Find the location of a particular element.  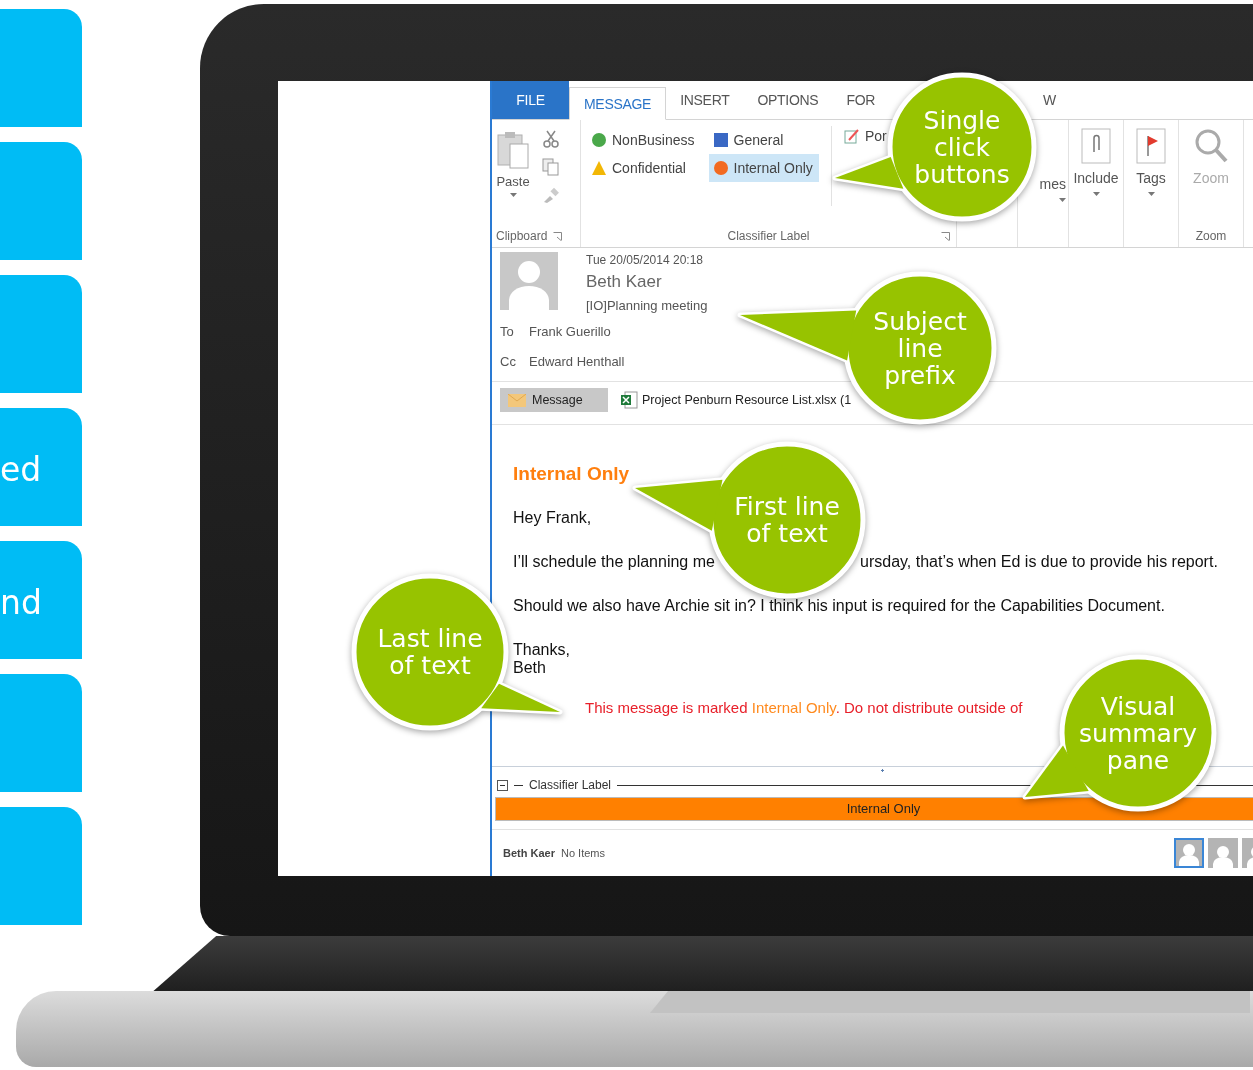

callout-text: First line of text is located at coordinates (787, 520).